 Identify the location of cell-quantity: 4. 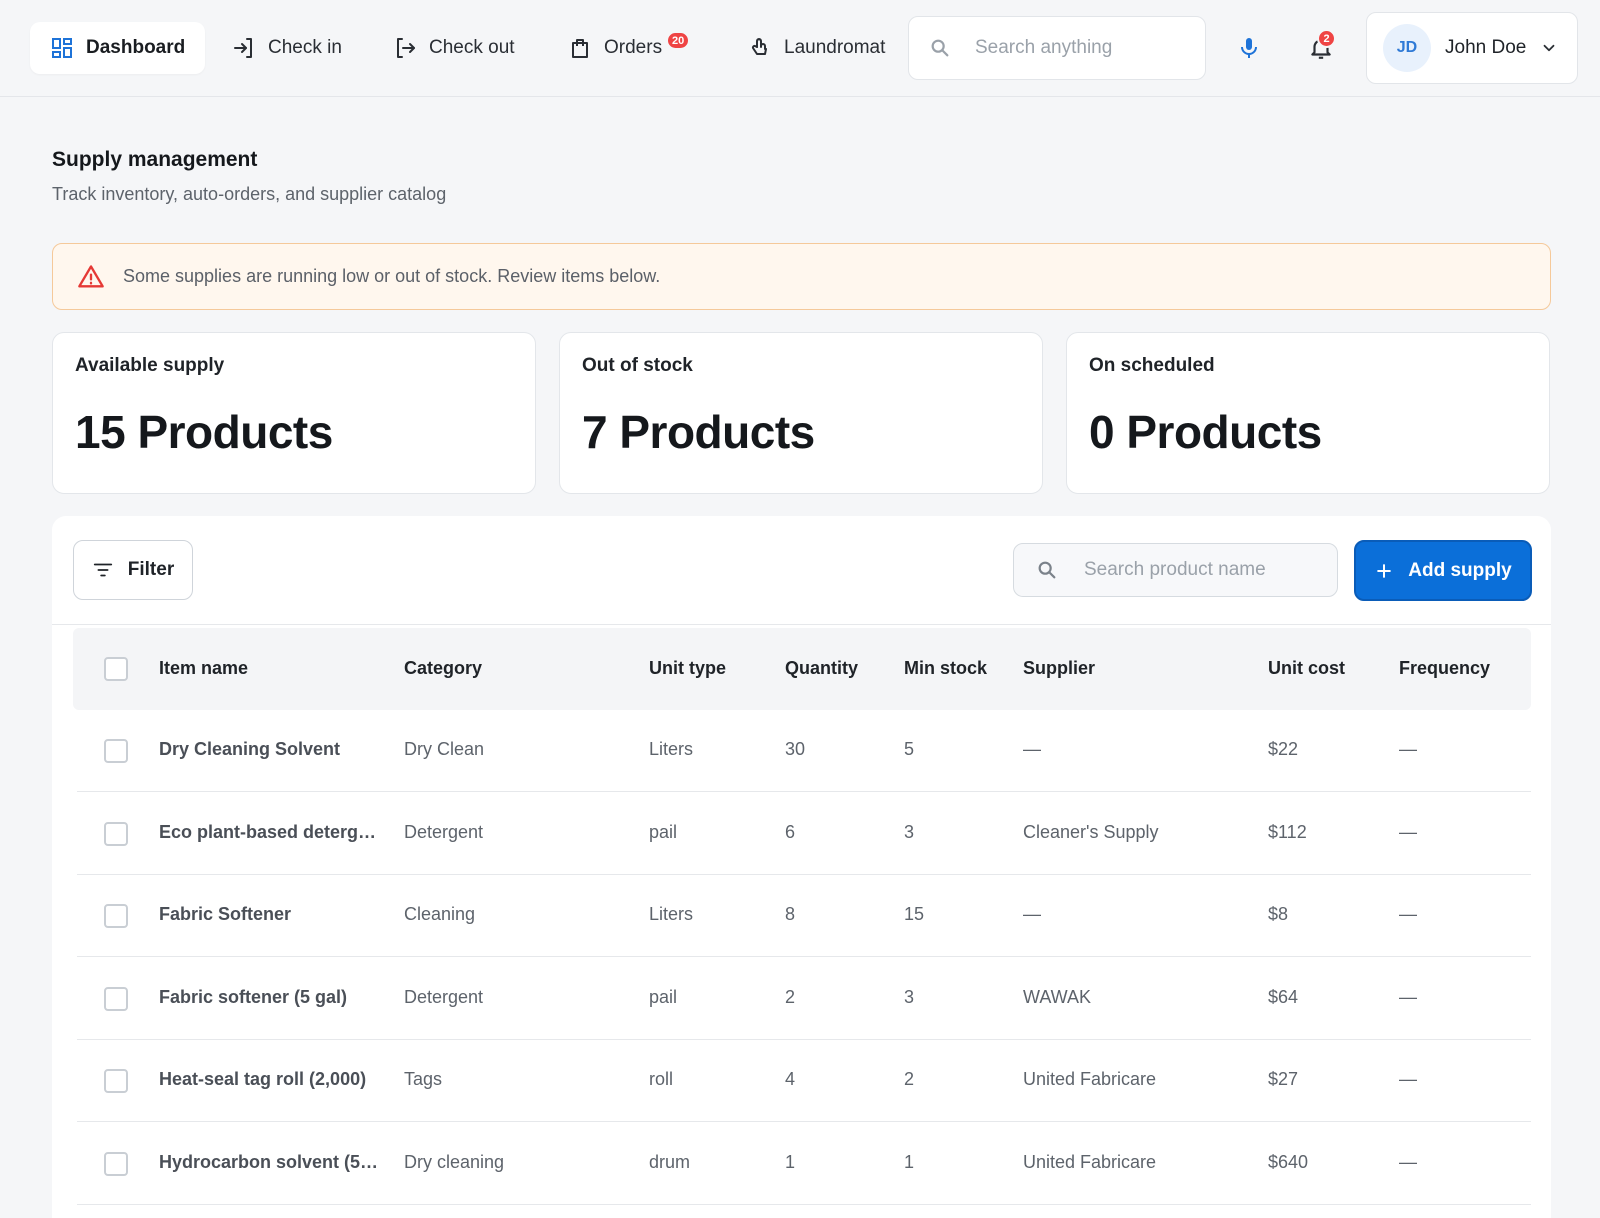
(790, 1079).